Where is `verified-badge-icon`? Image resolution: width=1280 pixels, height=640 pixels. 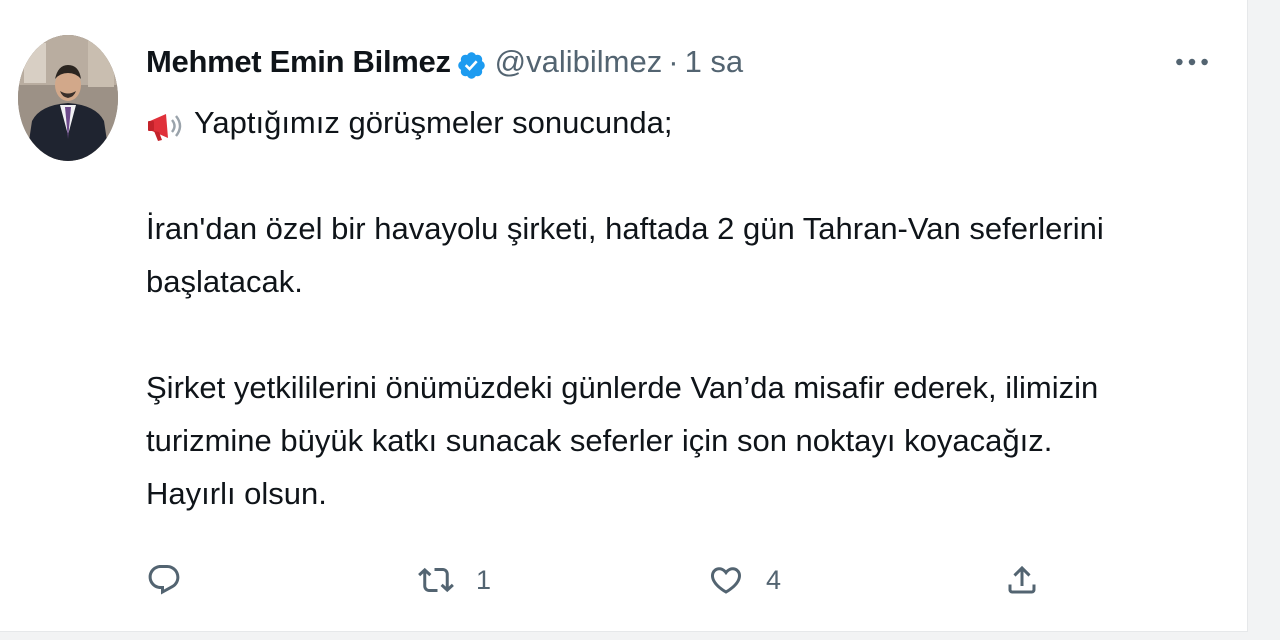 verified-badge-icon is located at coordinates (471, 63).